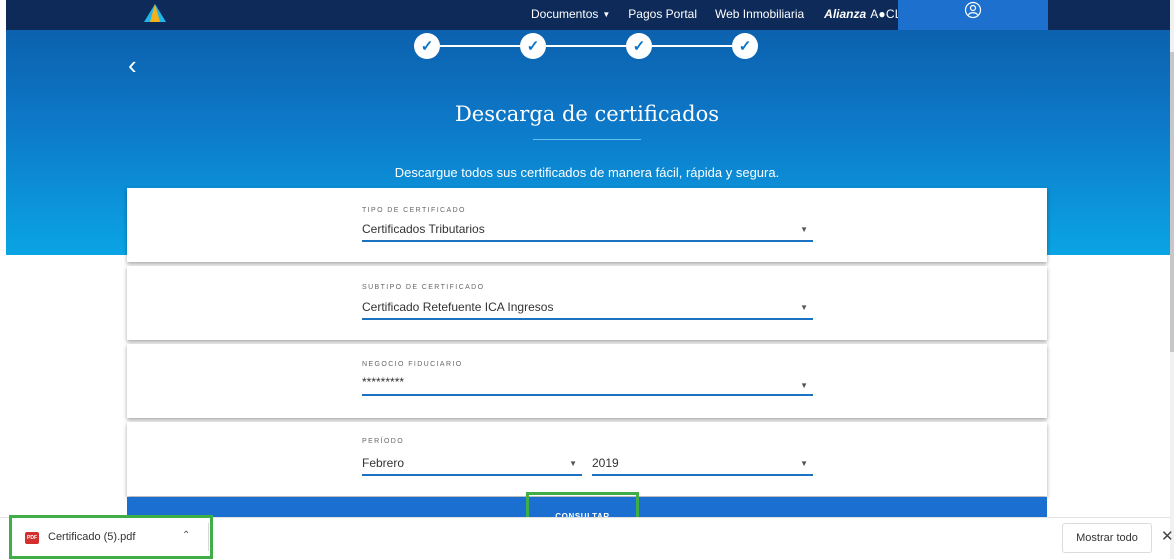 The height and width of the screenshot is (559, 1174). I want to click on nav-item-documentos: Documentos ▼, so click(570, 14).